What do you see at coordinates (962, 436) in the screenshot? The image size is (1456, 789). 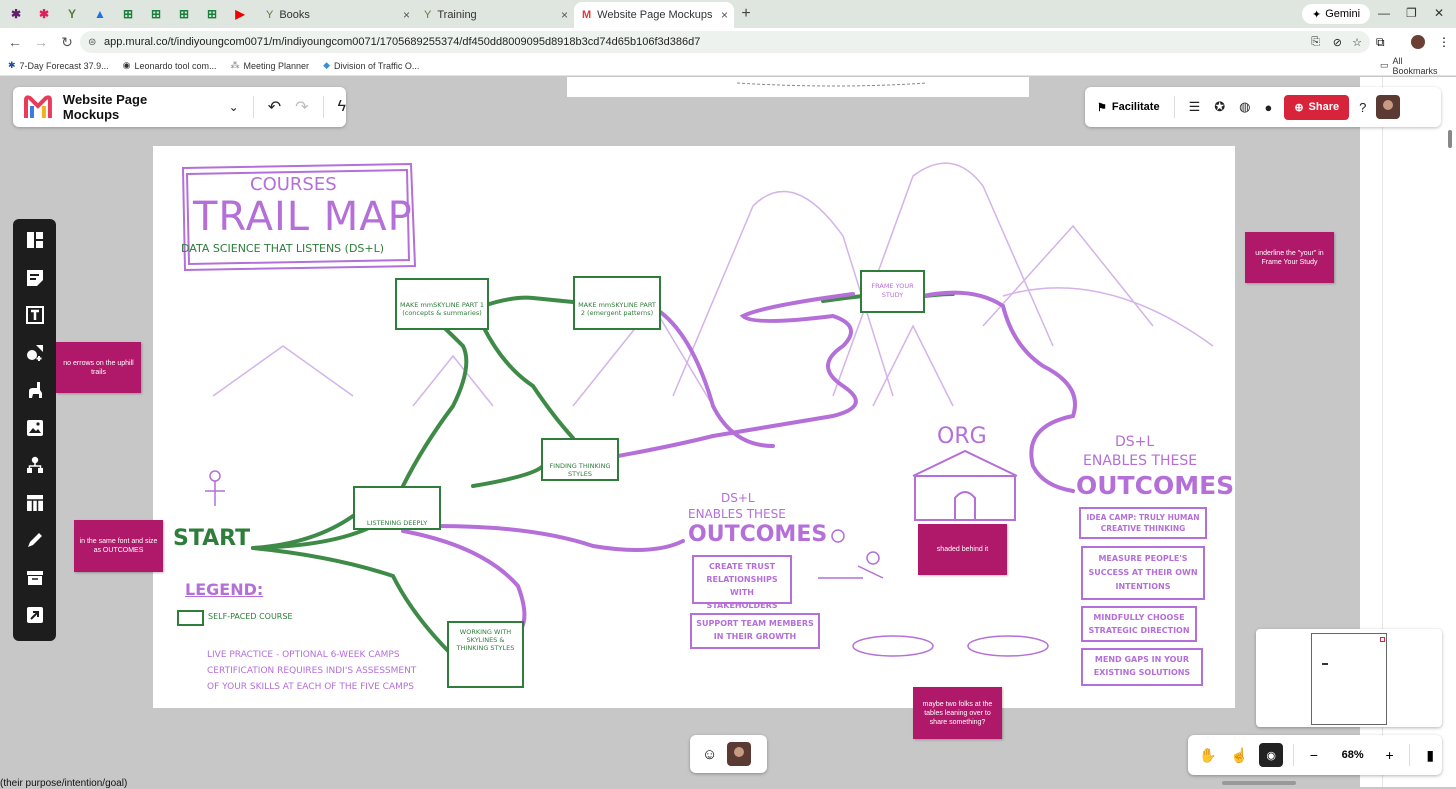 I see `org-label: ORG` at bounding box center [962, 436].